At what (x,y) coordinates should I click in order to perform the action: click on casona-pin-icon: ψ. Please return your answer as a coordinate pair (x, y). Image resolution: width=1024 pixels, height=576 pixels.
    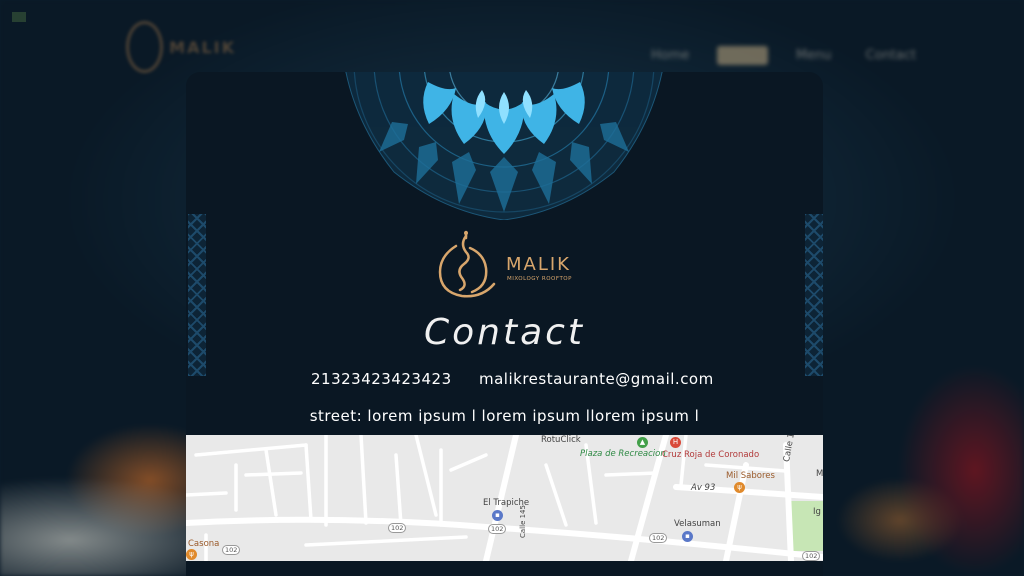
    Looking at the image, I should click on (191, 554).